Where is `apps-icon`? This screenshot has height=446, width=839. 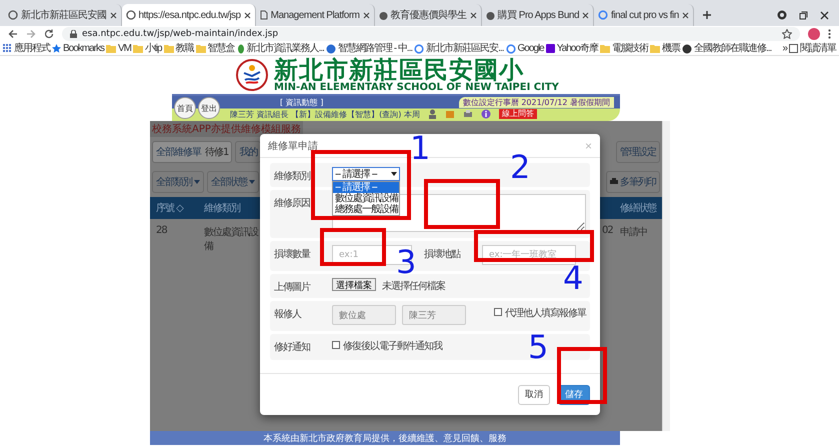 apps-icon is located at coordinates (7, 48).